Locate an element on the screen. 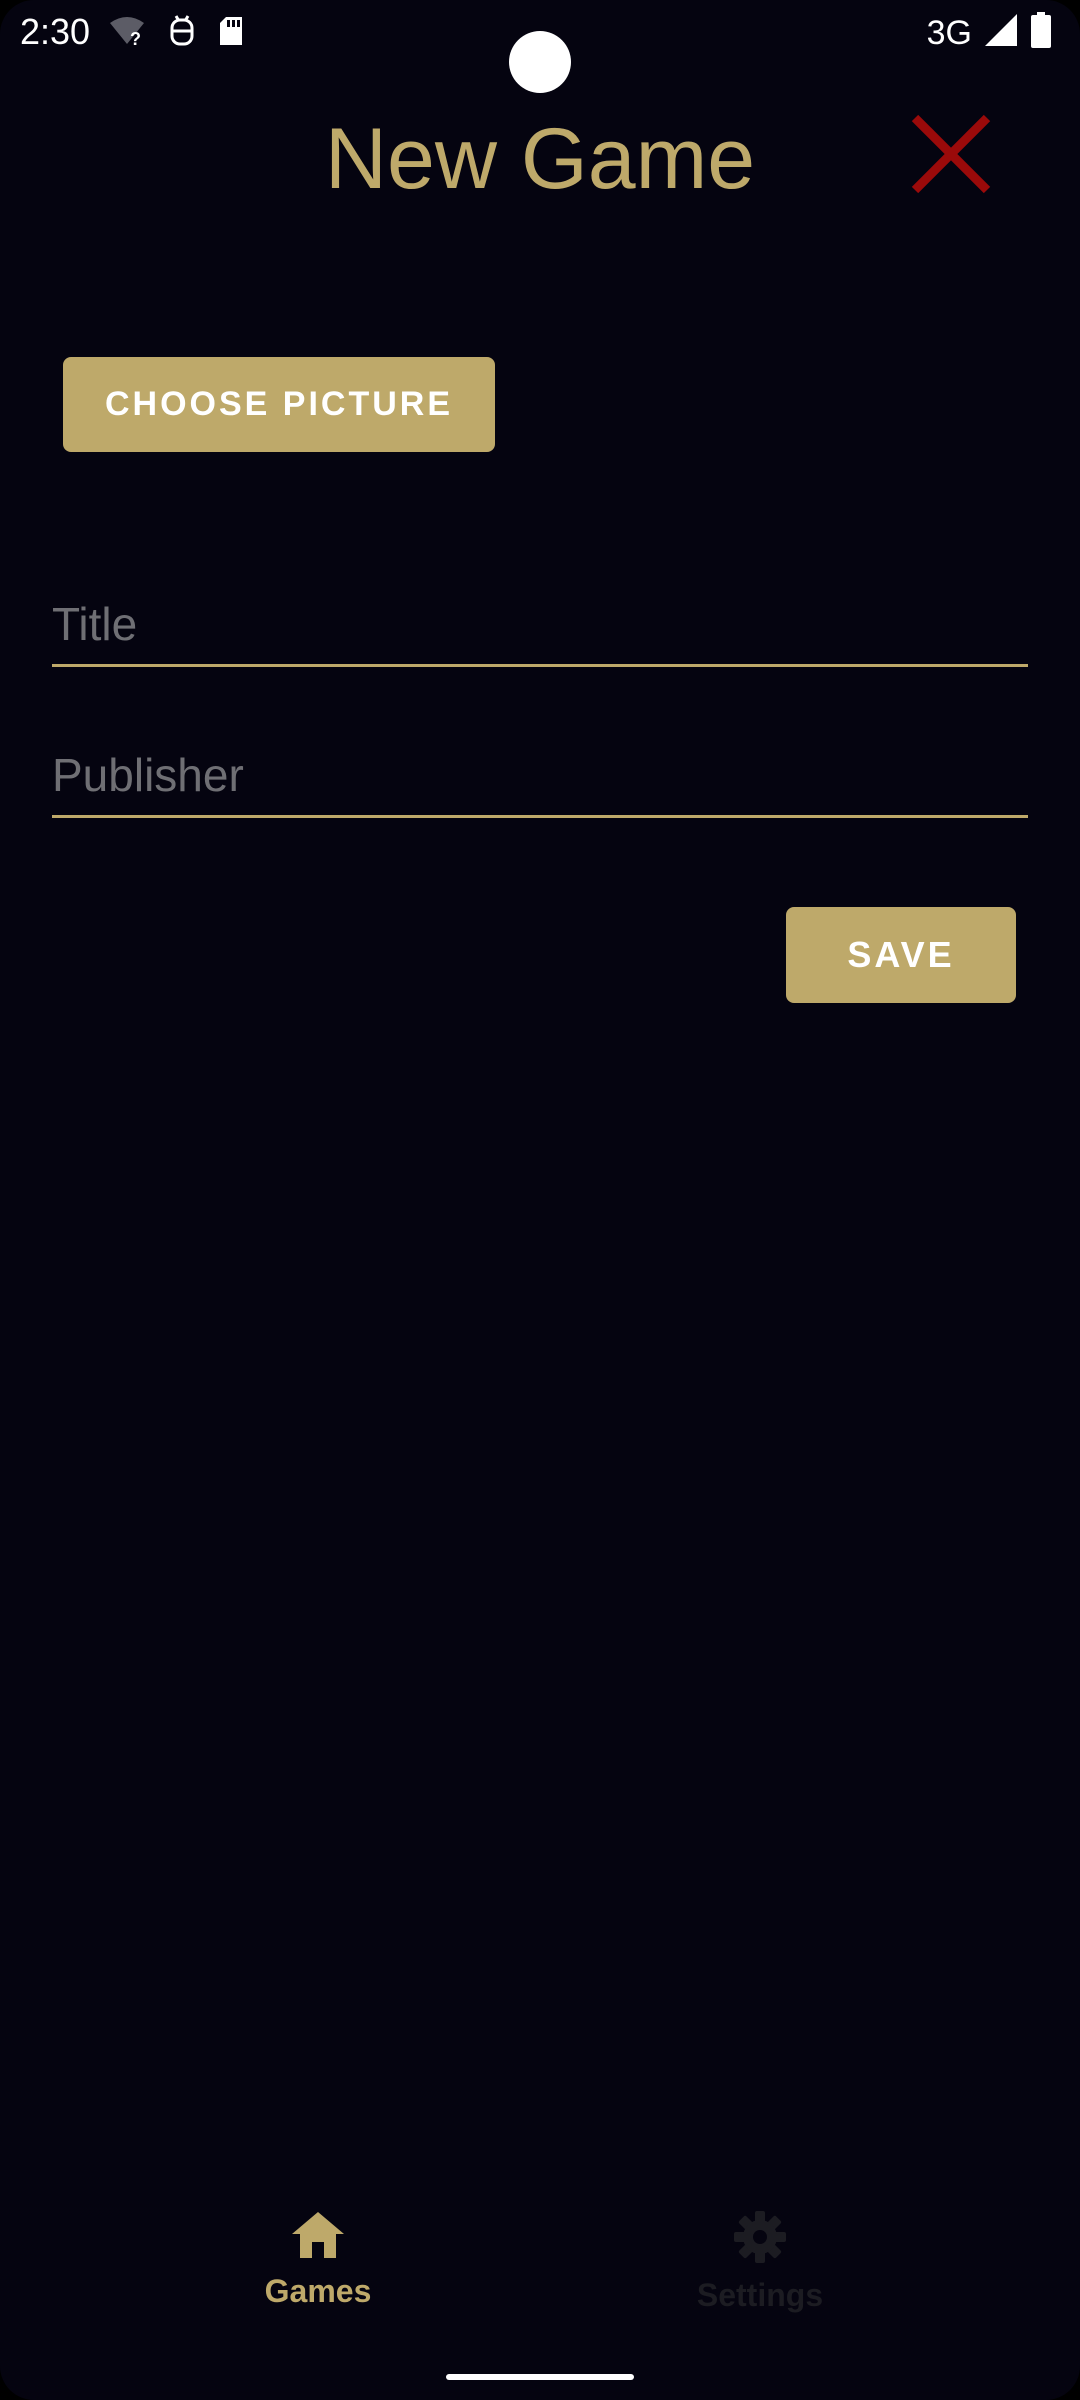  publisher-input is located at coordinates (540, 775).